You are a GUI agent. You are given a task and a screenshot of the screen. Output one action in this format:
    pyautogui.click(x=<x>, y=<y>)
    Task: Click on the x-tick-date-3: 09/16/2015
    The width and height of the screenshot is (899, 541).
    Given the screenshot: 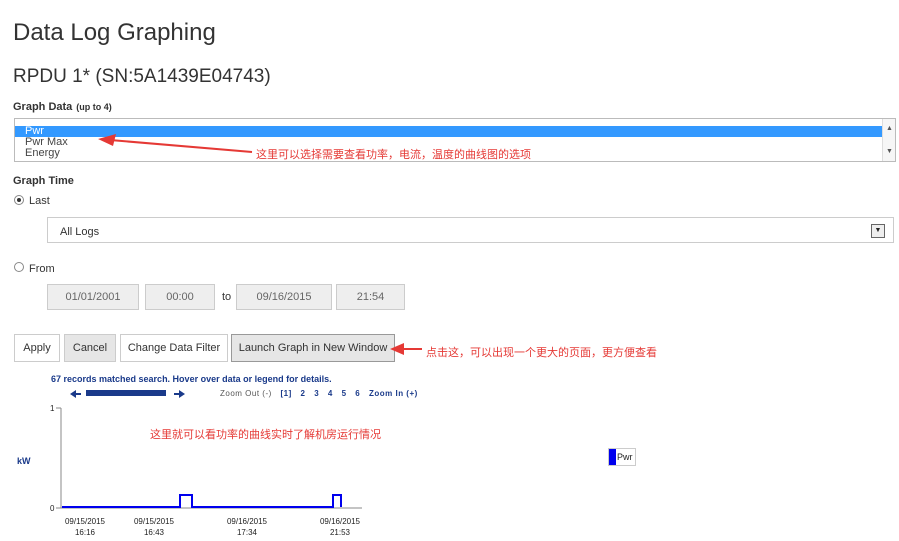 What is the action you would take?
    pyautogui.click(x=340, y=521)
    